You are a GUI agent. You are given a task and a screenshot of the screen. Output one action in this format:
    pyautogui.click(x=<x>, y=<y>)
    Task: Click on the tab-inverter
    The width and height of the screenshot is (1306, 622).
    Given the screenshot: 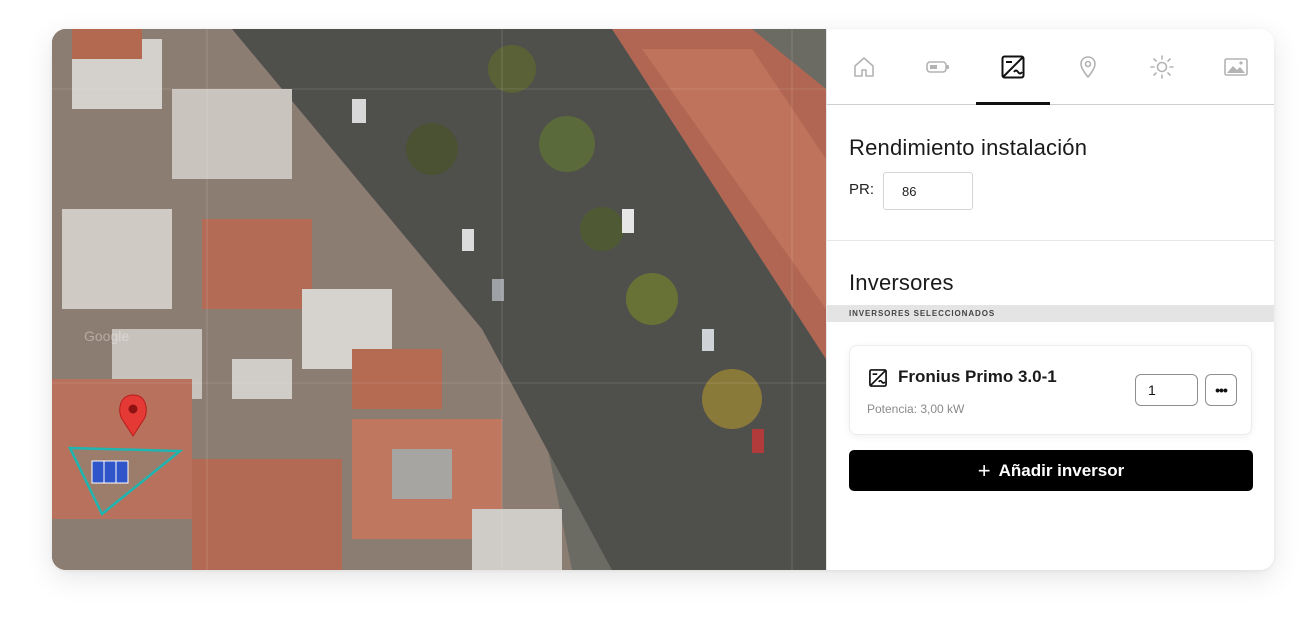 What is the action you would take?
    pyautogui.click(x=1013, y=67)
    